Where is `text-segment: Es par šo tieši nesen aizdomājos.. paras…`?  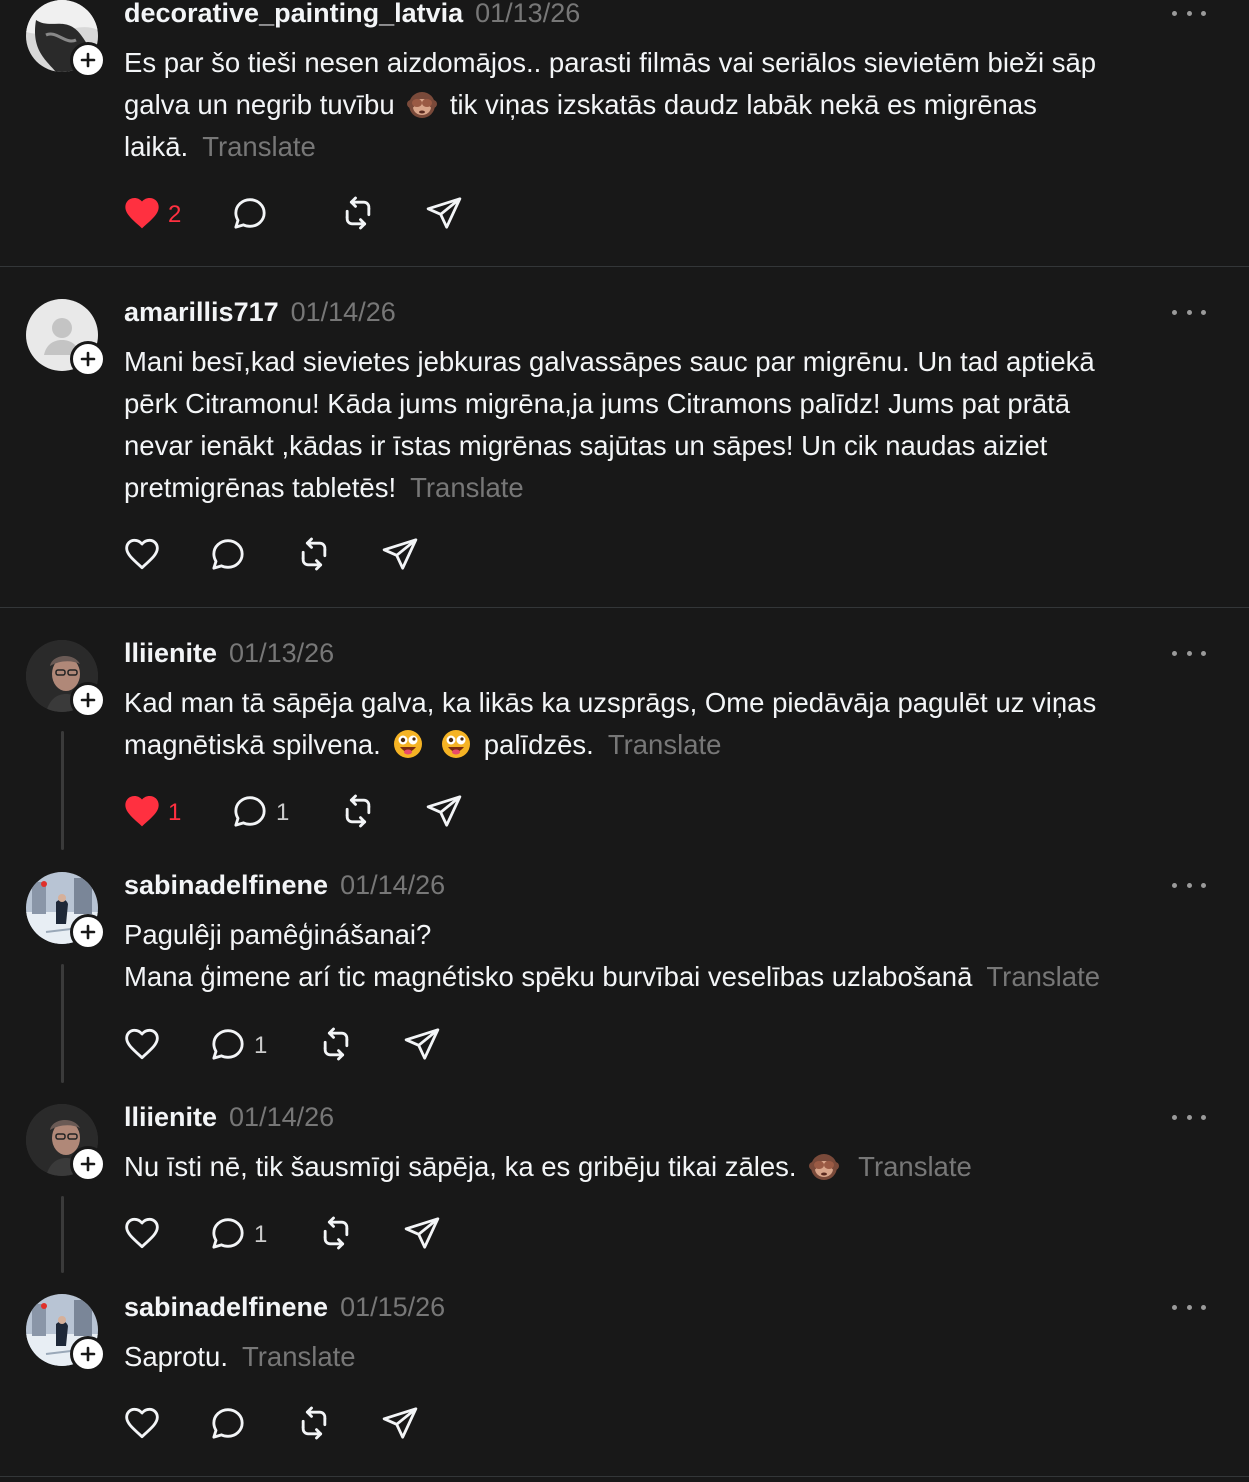
text-segment: Es par šo tieši nesen aizdomājos.. paras… is located at coordinates (610, 62).